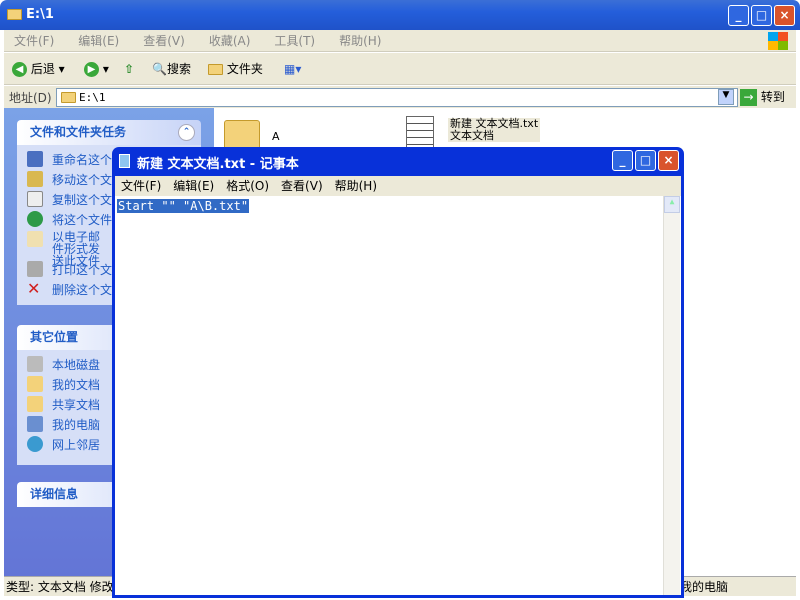 The height and width of the screenshot is (600, 800). What do you see at coordinates (91, 69) in the screenshot?
I see `forward-arrow-icon: ▶` at bounding box center [91, 69].